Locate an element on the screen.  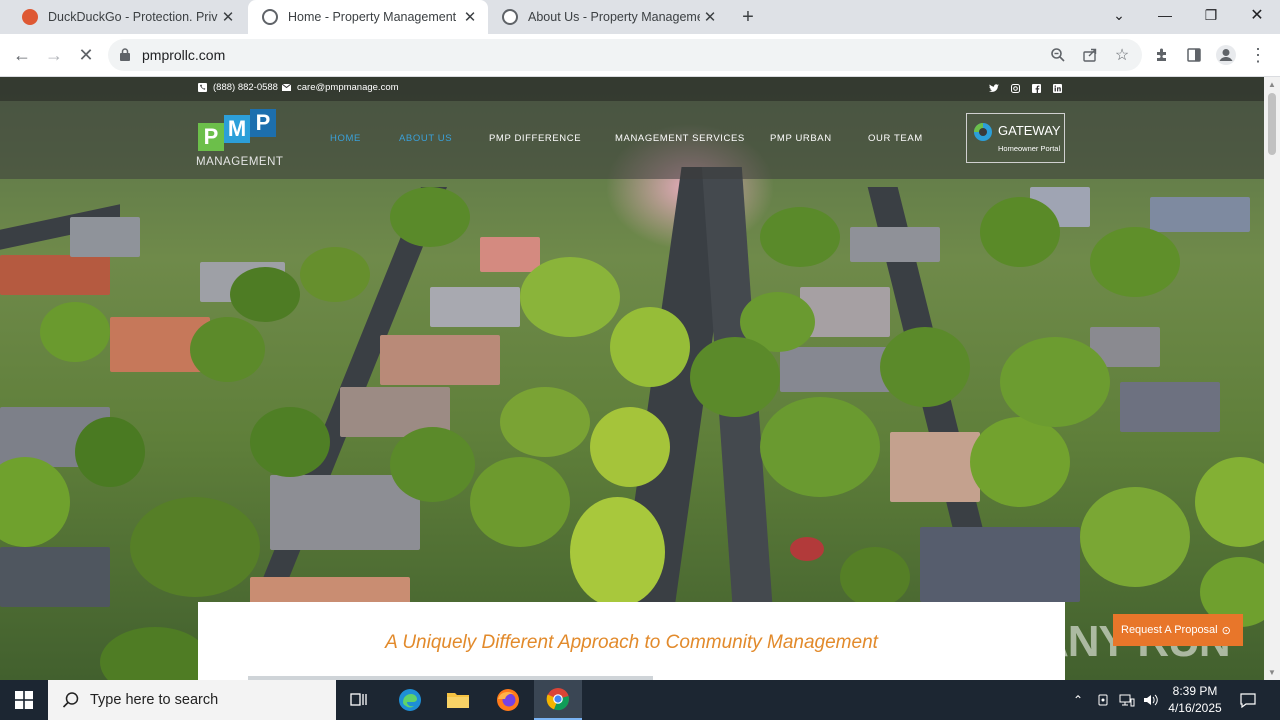
email-address: care@pmpmanage.com is located at coordinates (348, 87).